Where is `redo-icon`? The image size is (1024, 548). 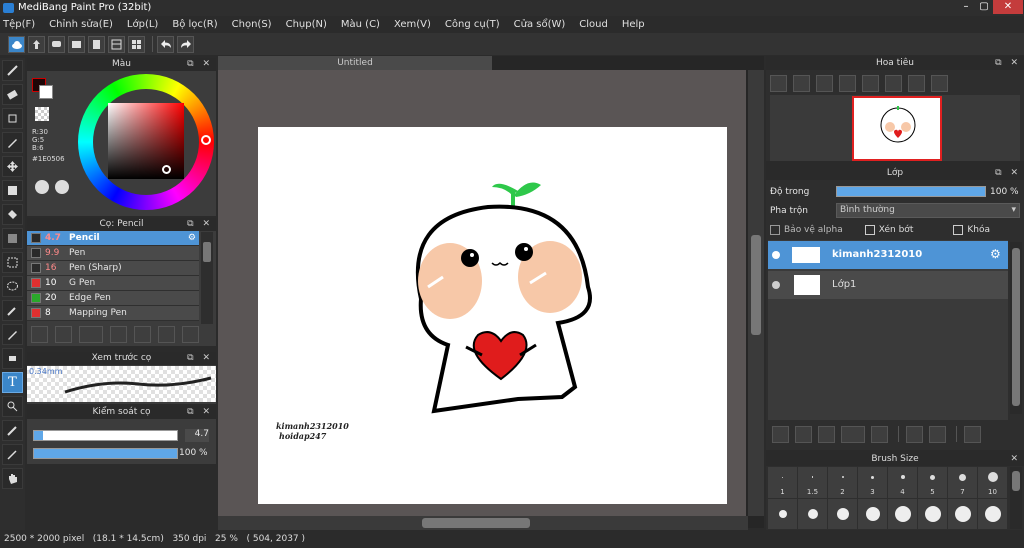 redo-icon is located at coordinates (185, 44).